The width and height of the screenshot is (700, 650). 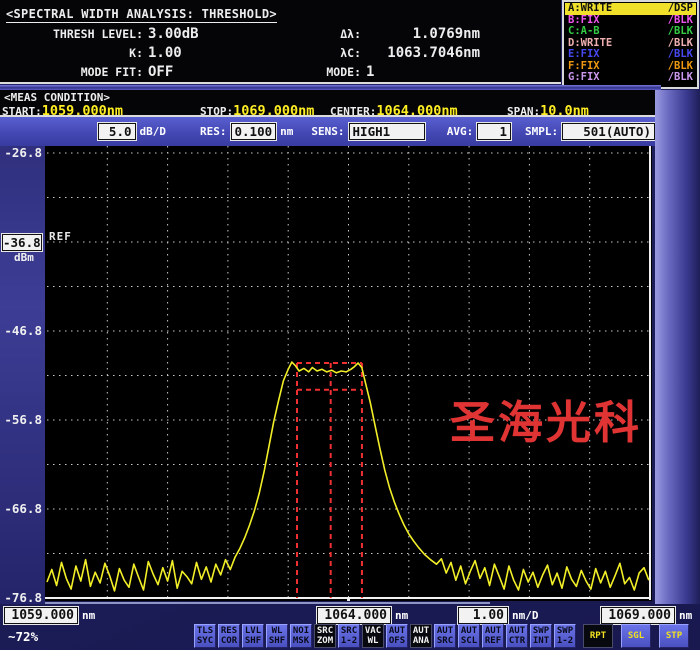 I want to click on softkey-label: SGL, so click(x=636, y=636).